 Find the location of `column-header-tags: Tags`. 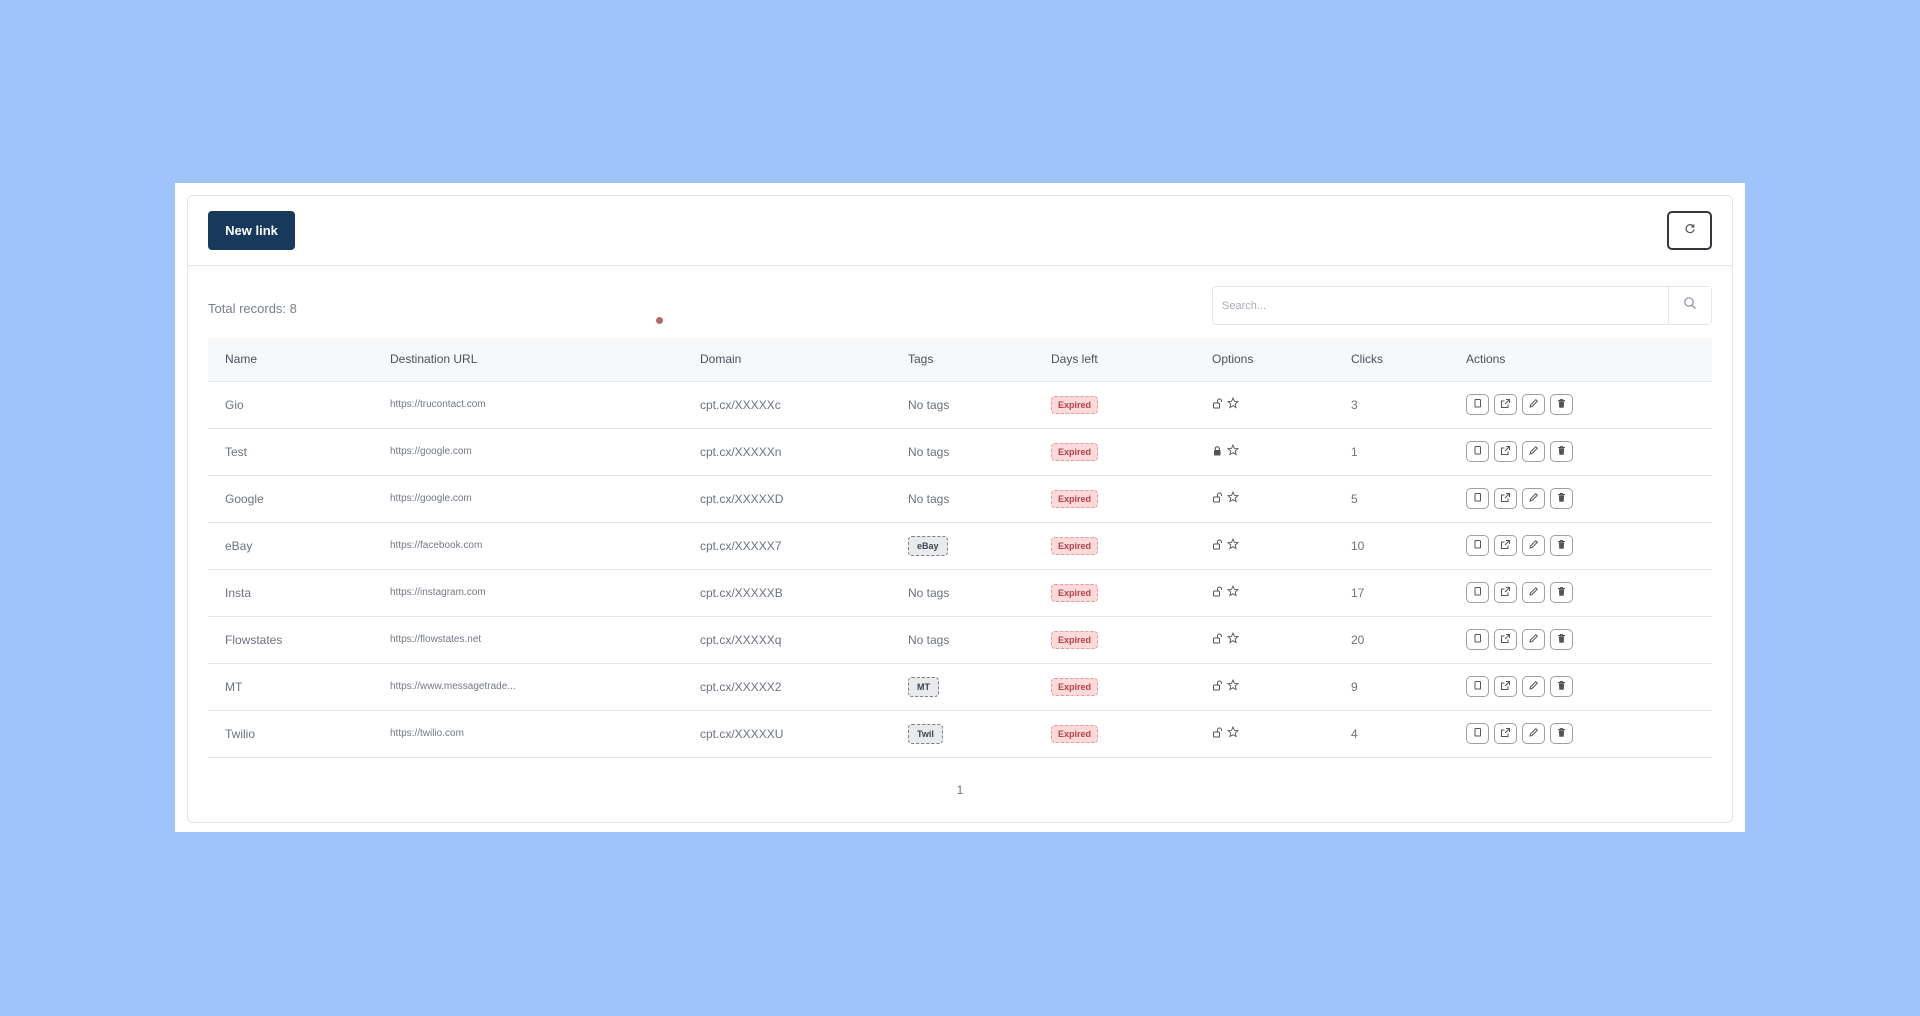

column-header-tags: Tags is located at coordinates (962, 359).